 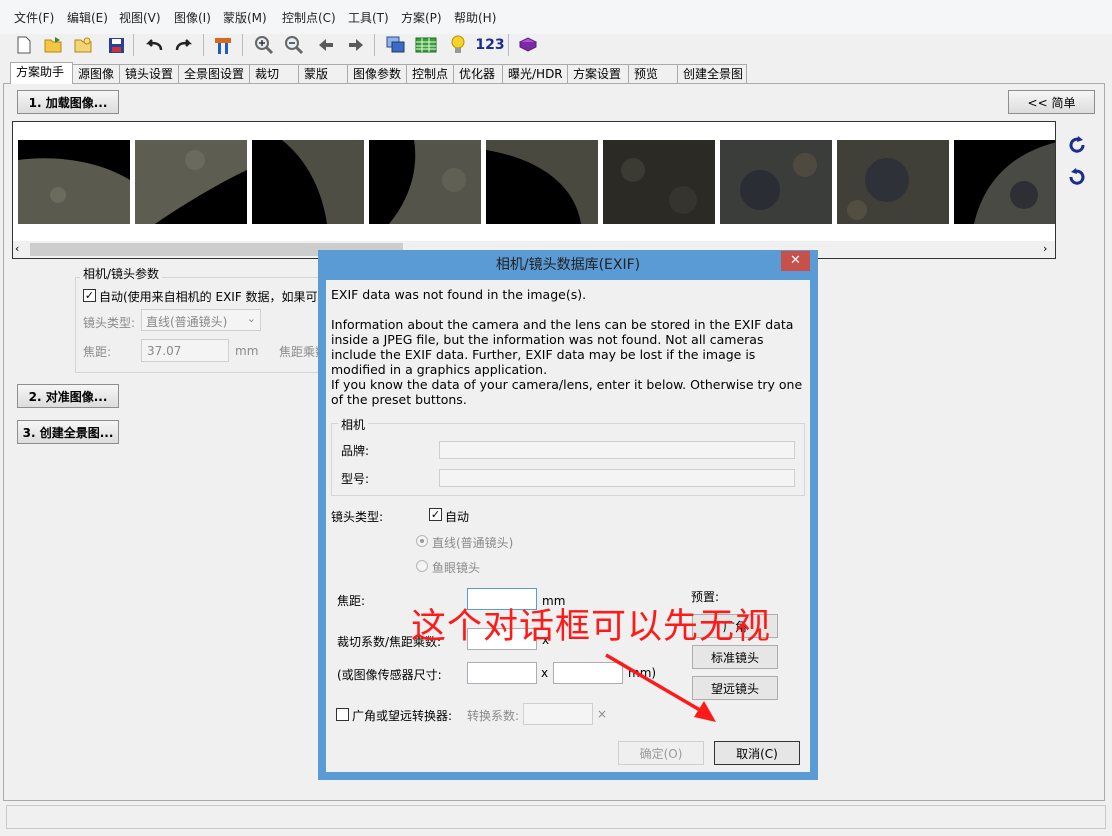 What do you see at coordinates (140, 17) in the screenshot?
I see `menu-view: 视图(V)` at bounding box center [140, 17].